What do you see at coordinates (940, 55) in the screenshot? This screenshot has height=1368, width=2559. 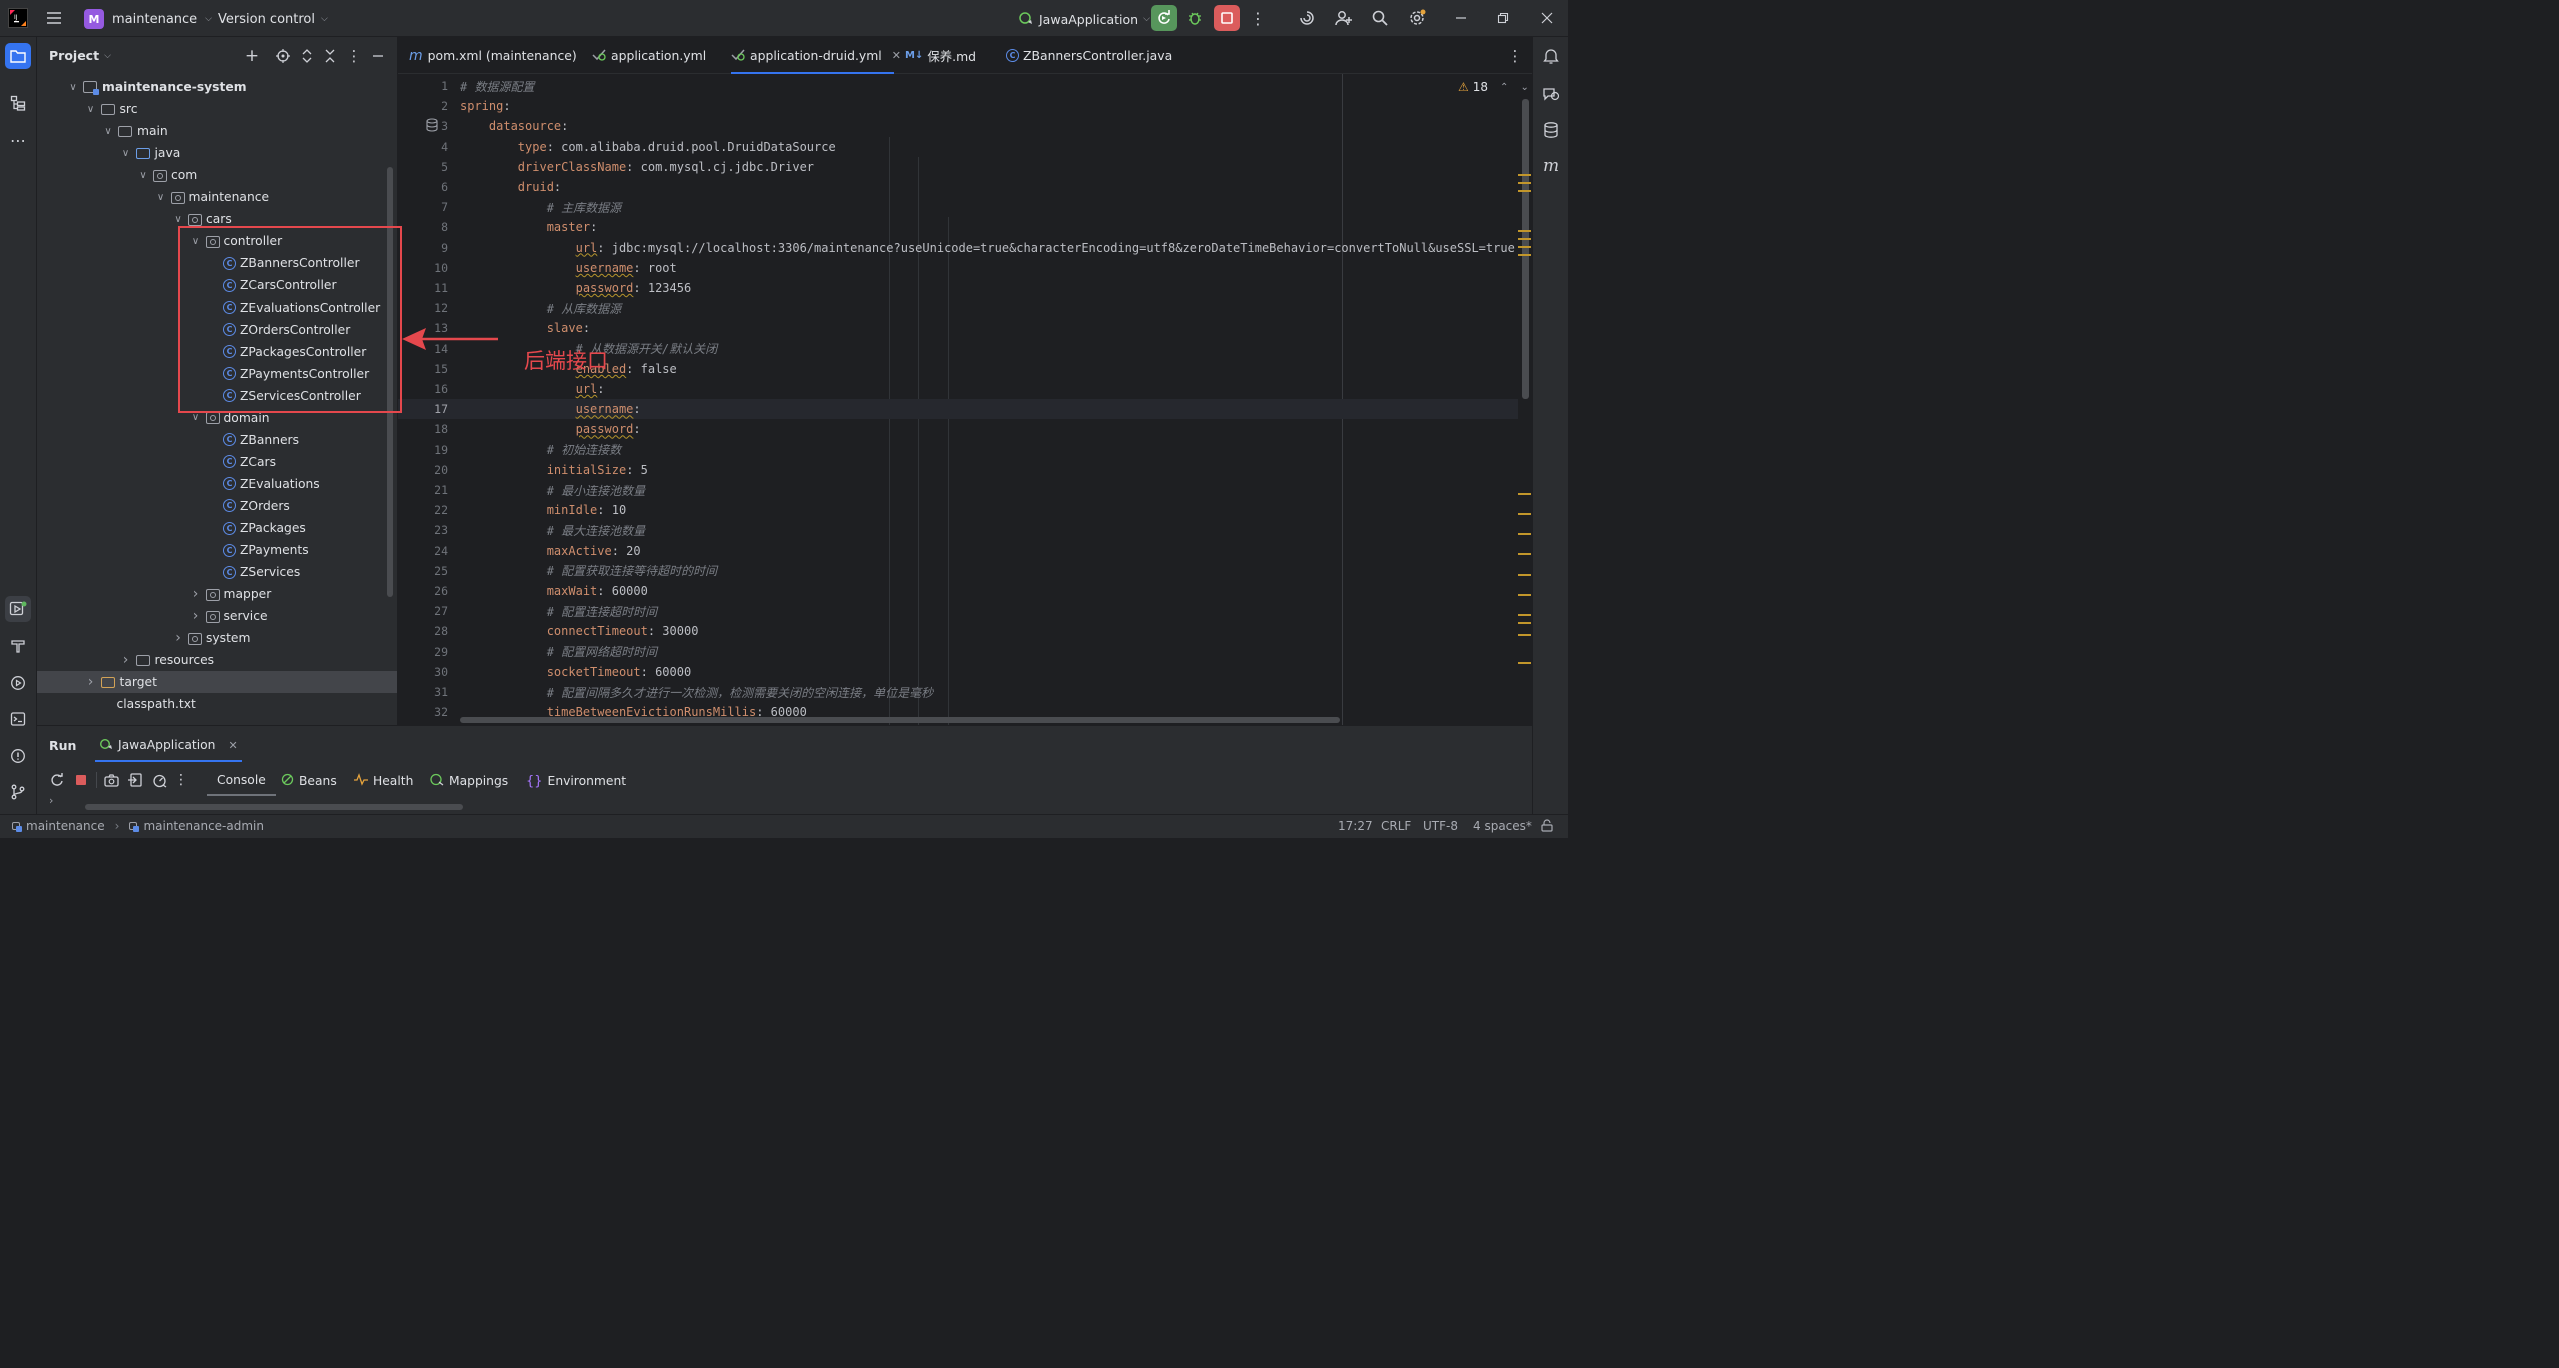 I see `tab-baoyang-md: M↓ 保养.md` at bounding box center [940, 55].